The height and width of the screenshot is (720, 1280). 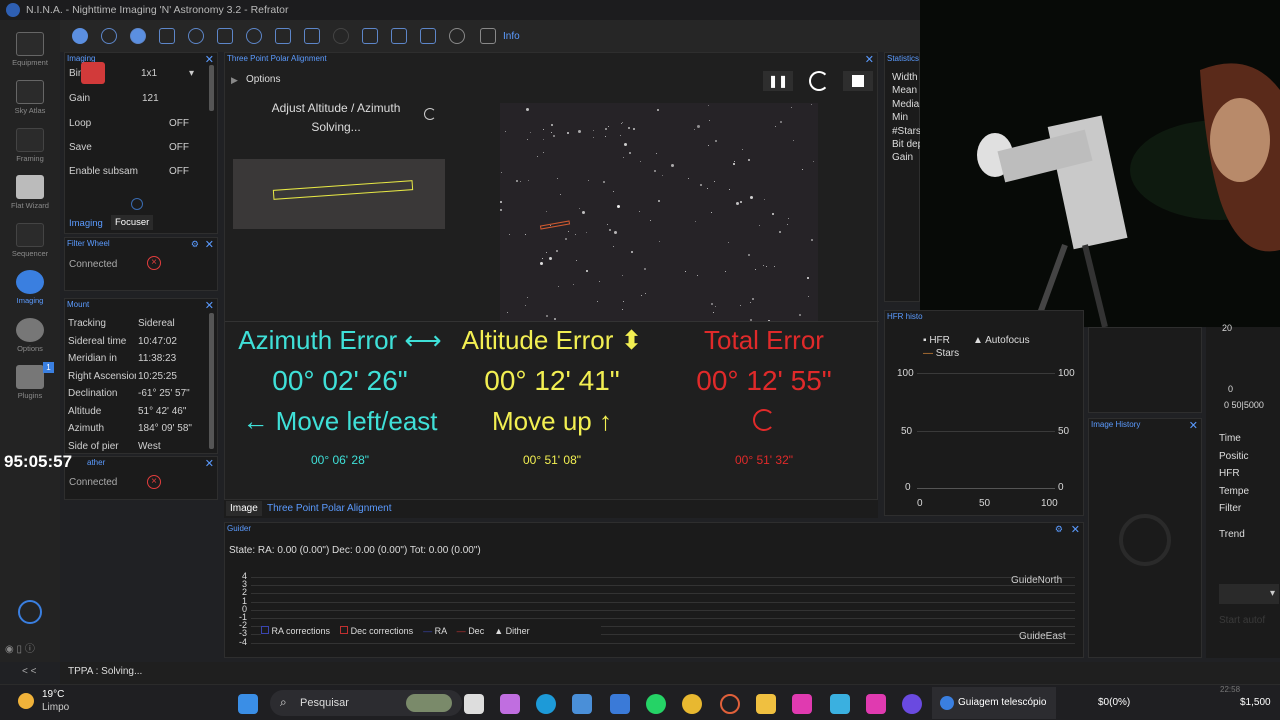 I want to click on search-placeholder: Pesquisar, so click(x=324, y=703).